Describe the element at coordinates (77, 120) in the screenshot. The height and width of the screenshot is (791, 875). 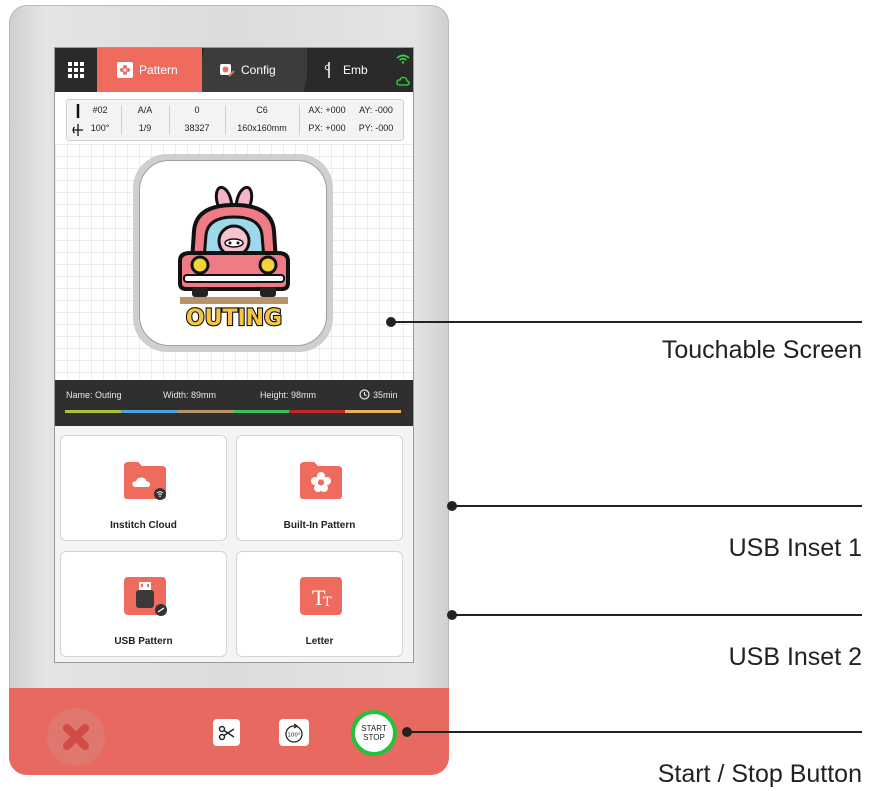
I see `needle-status-icon` at that location.